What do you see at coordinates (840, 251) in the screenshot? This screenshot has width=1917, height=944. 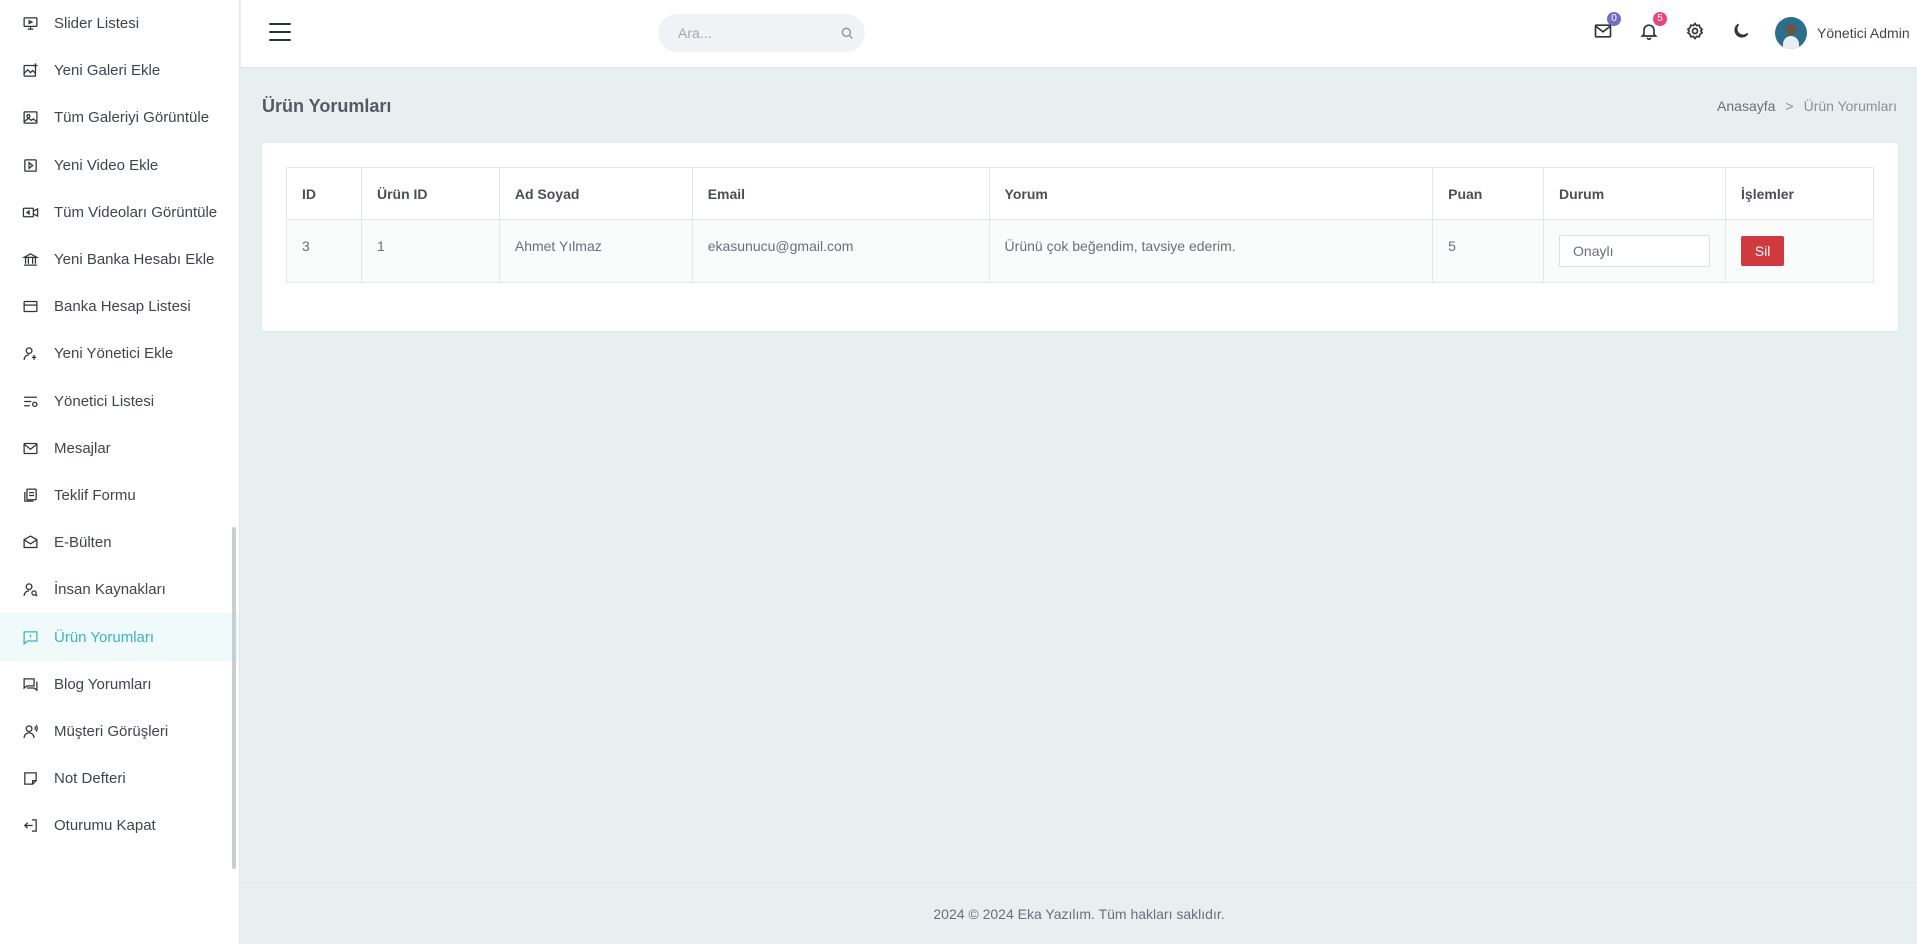 I see `cell-email: ekasunucu@gmail.com` at bounding box center [840, 251].